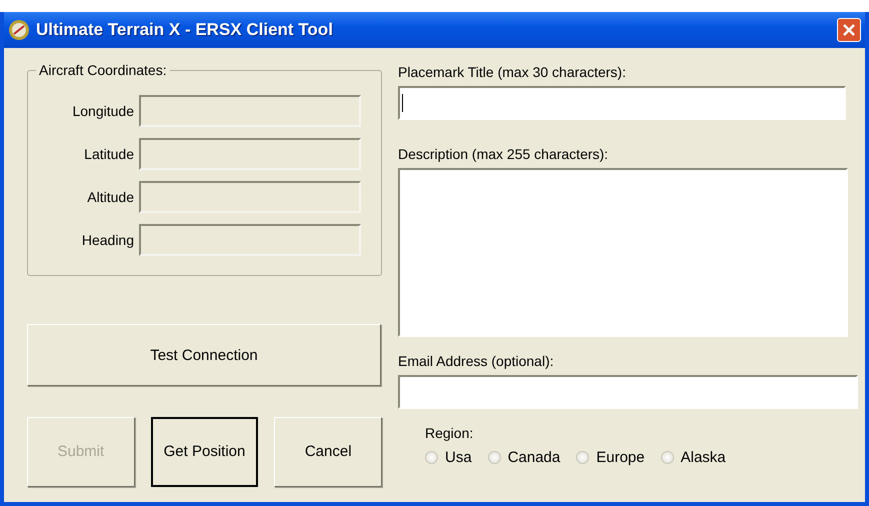  I want to click on radio-option: Alaska, so click(693, 457).